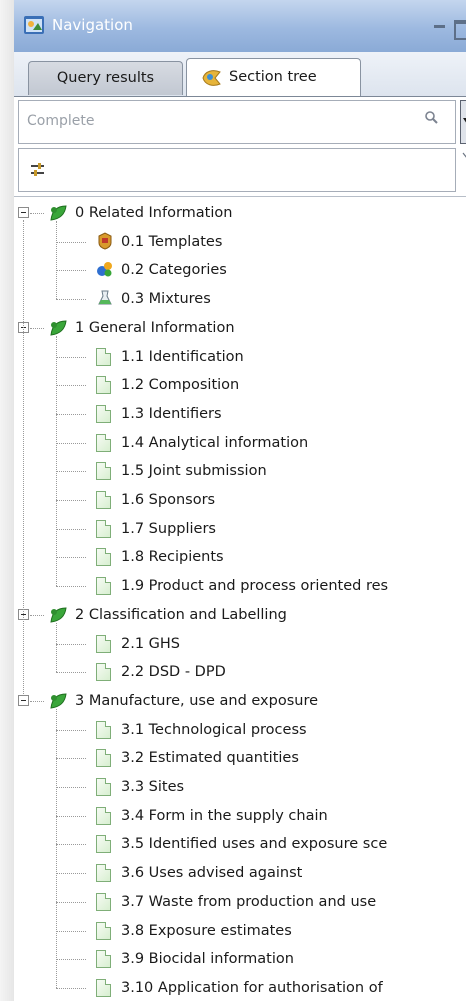 The width and height of the screenshot is (466, 1001). Describe the element at coordinates (214, 729) in the screenshot. I see `tree-item-label: 3.1 Technological process` at that location.